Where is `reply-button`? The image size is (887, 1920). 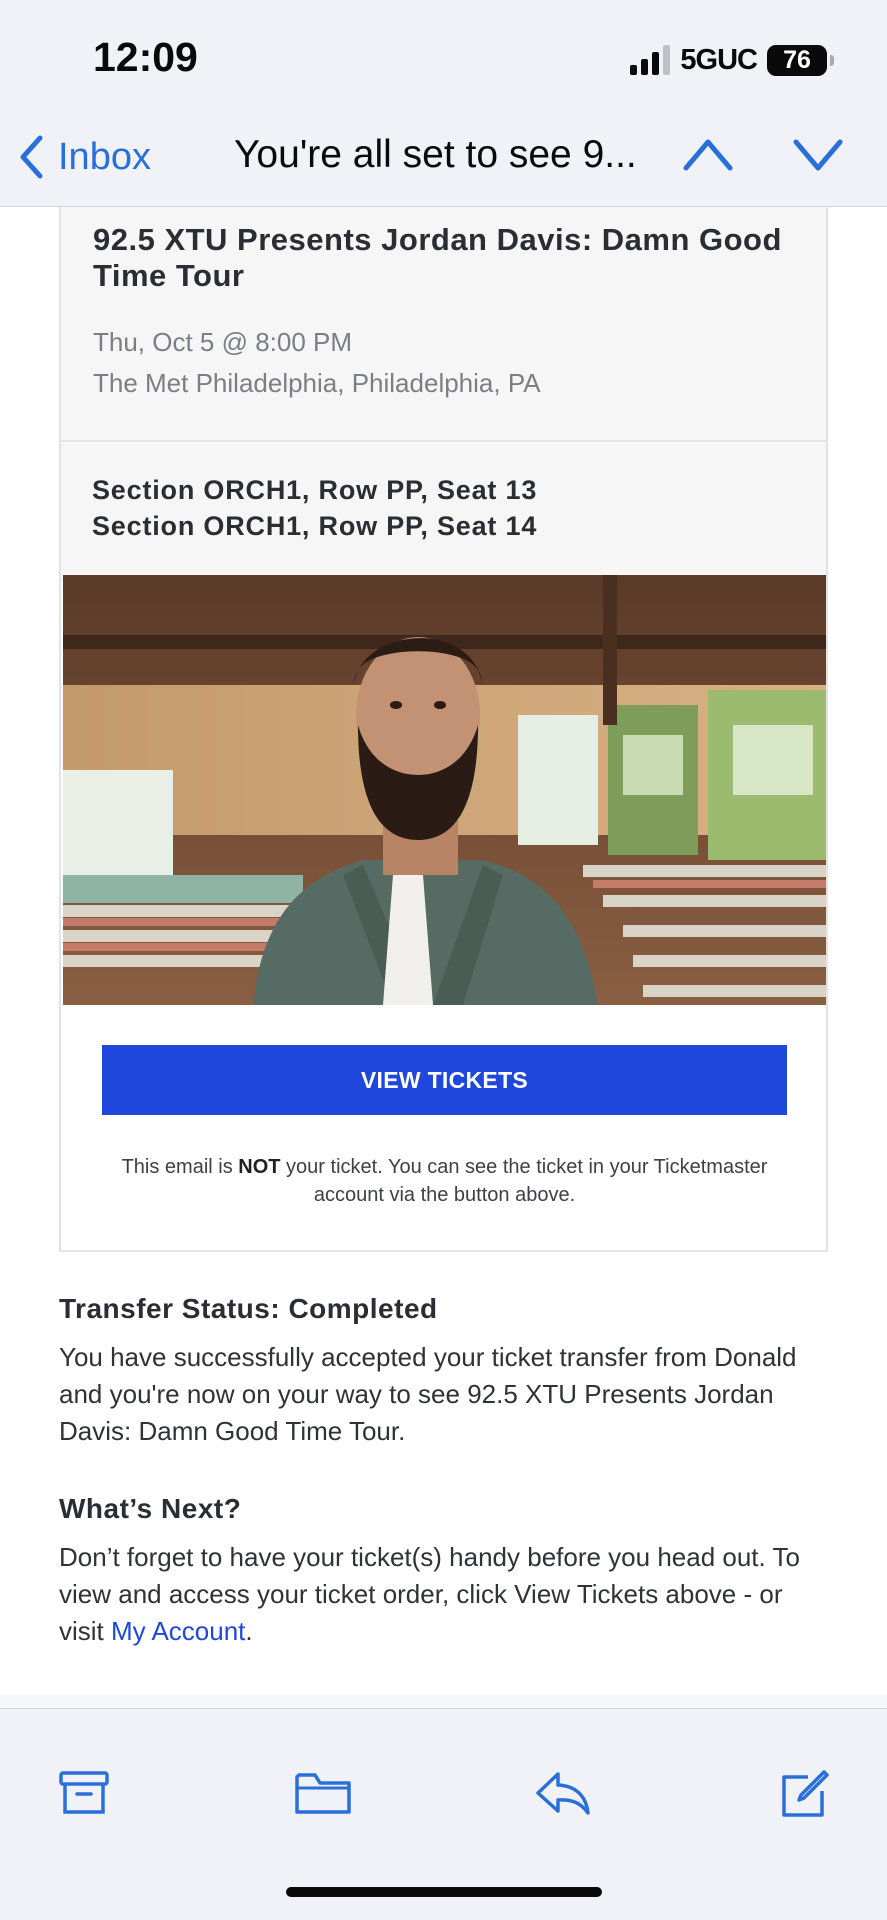
reply-button is located at coordinates (563, 1795).